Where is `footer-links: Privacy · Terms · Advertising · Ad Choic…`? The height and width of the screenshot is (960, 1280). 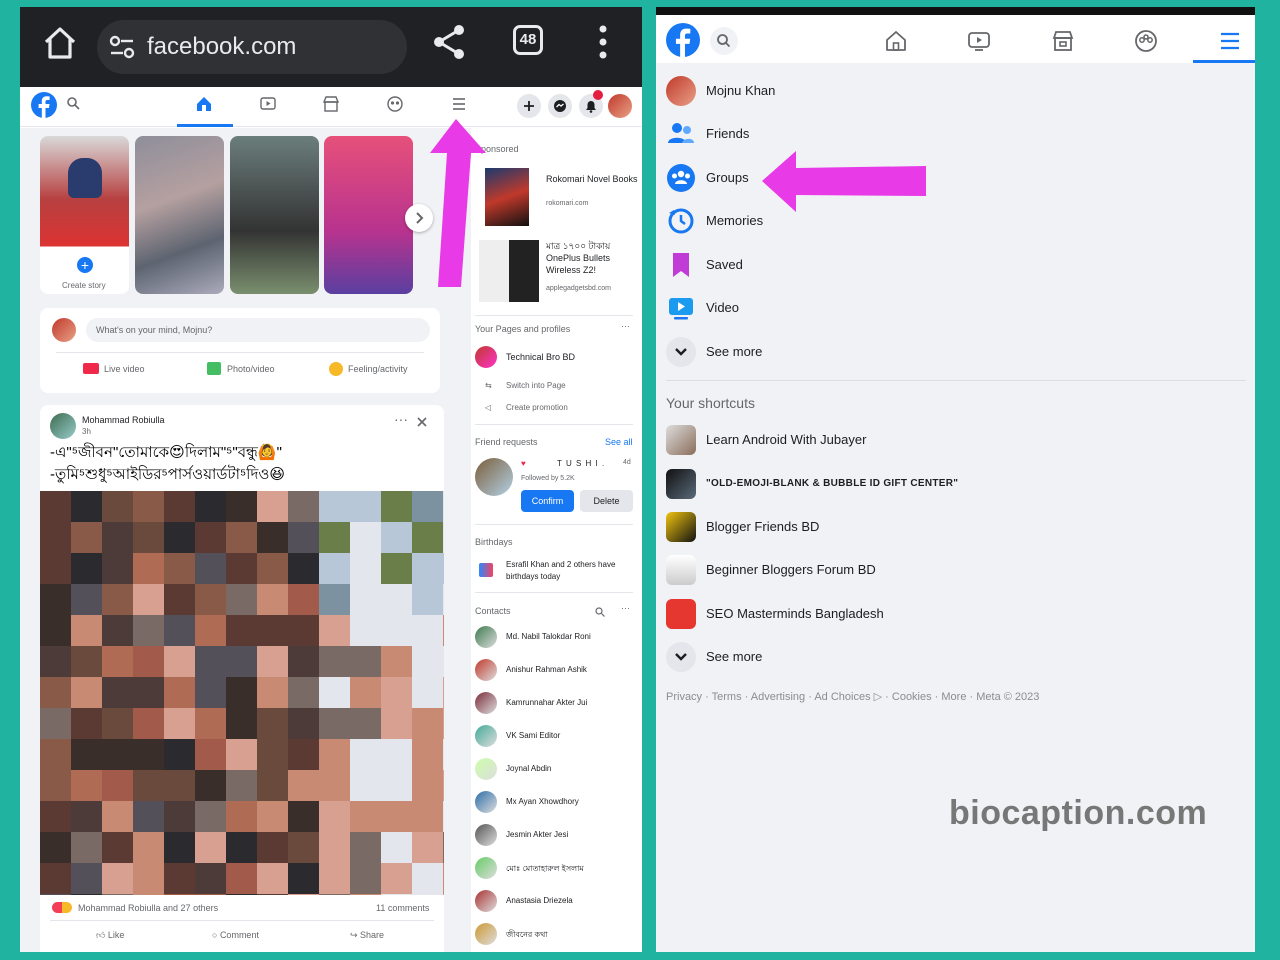
footer-links: Privacy · Terms · Advertising · Ad Choic… is located at coordinates (852, 696).